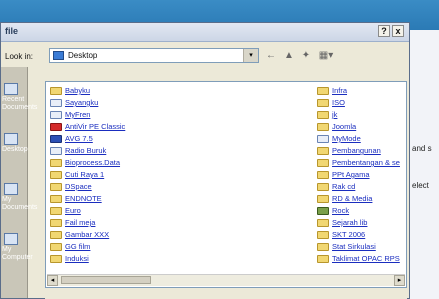  Describe the element at coordinates (52, 280) in the screenshot. I see `scroll-left-button: ◂` at that location.